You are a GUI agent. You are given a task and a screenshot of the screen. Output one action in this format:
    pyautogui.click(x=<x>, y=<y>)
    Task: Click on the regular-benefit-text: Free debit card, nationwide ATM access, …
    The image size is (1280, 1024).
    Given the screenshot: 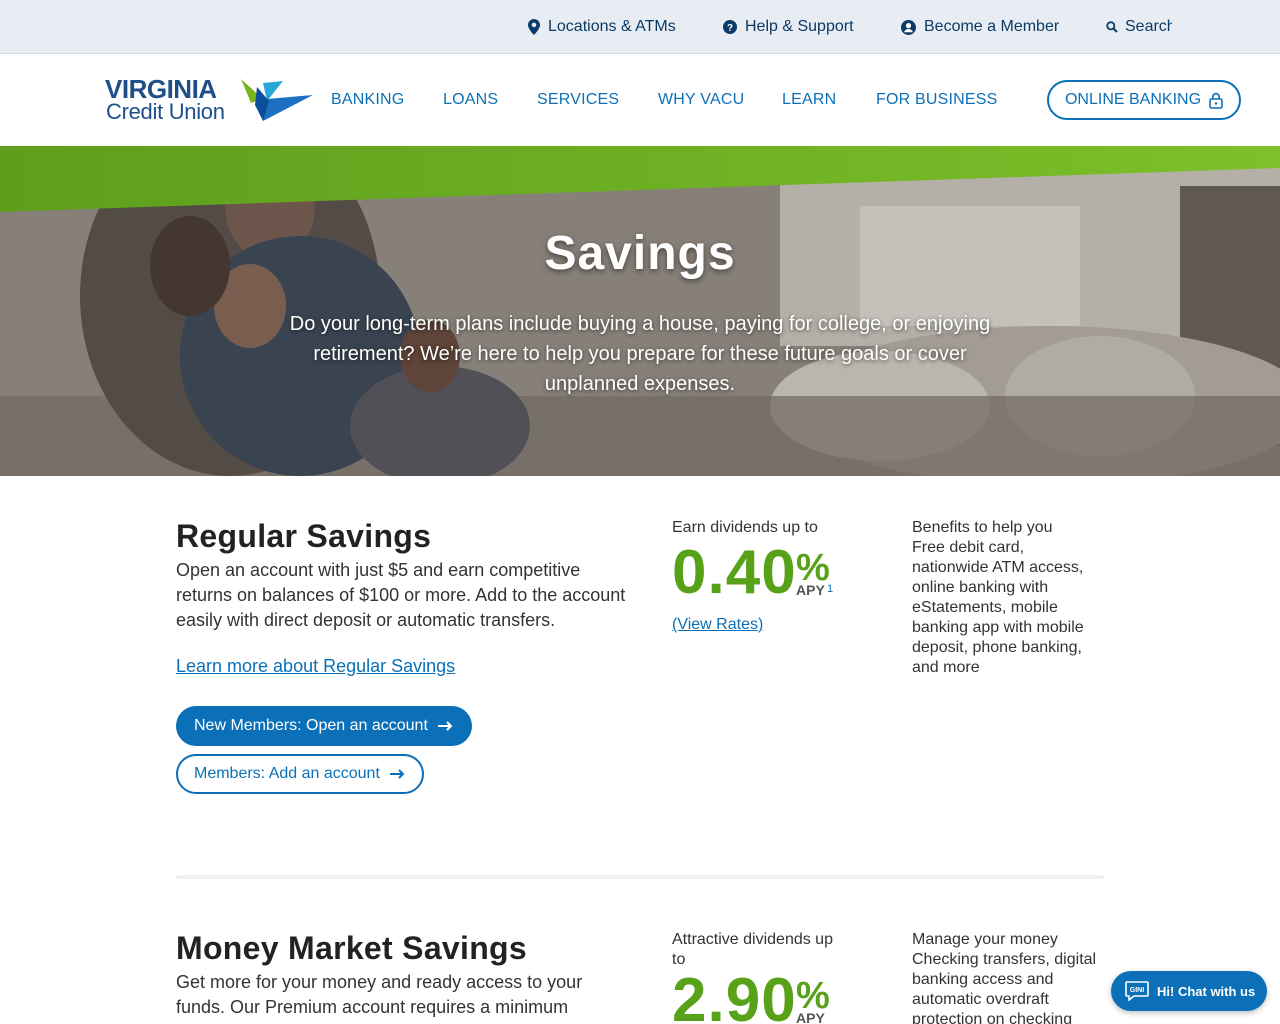 What is the action you would take?
    pyautogui.click(x=998, y=607)
    